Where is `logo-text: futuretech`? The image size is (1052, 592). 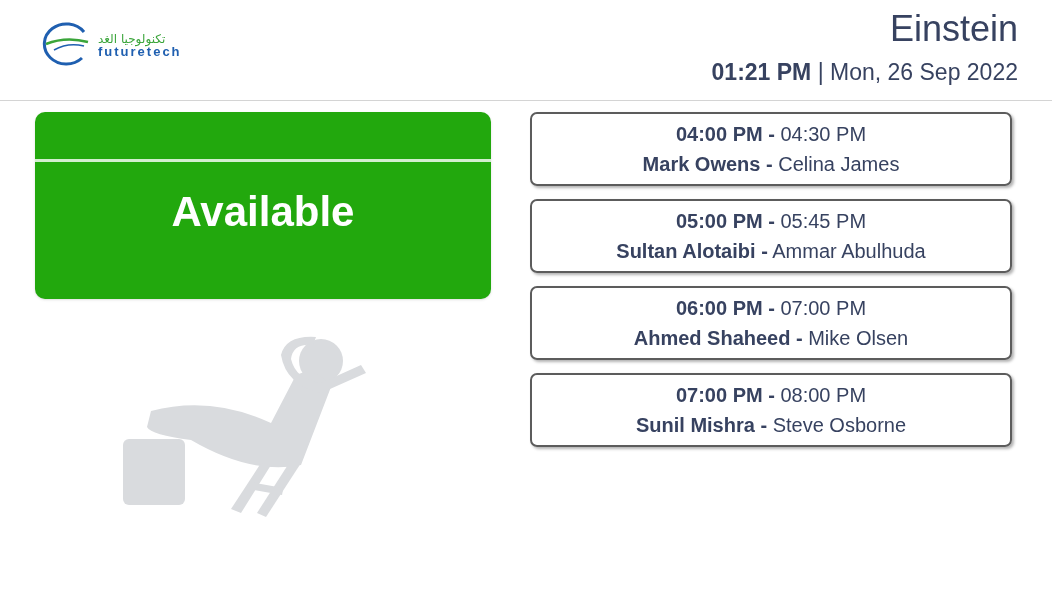
logo-text: futuretech is located at coordinates (140, 51).